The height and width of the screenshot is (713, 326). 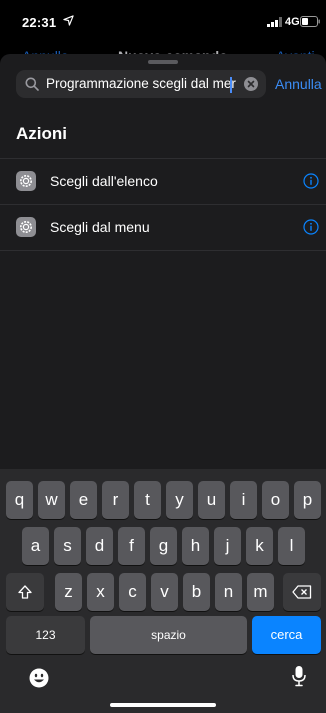 What do you see at coordinates (35, 546) in the screenshot?
I see `key-a: a` at bounding box center [35, 546].